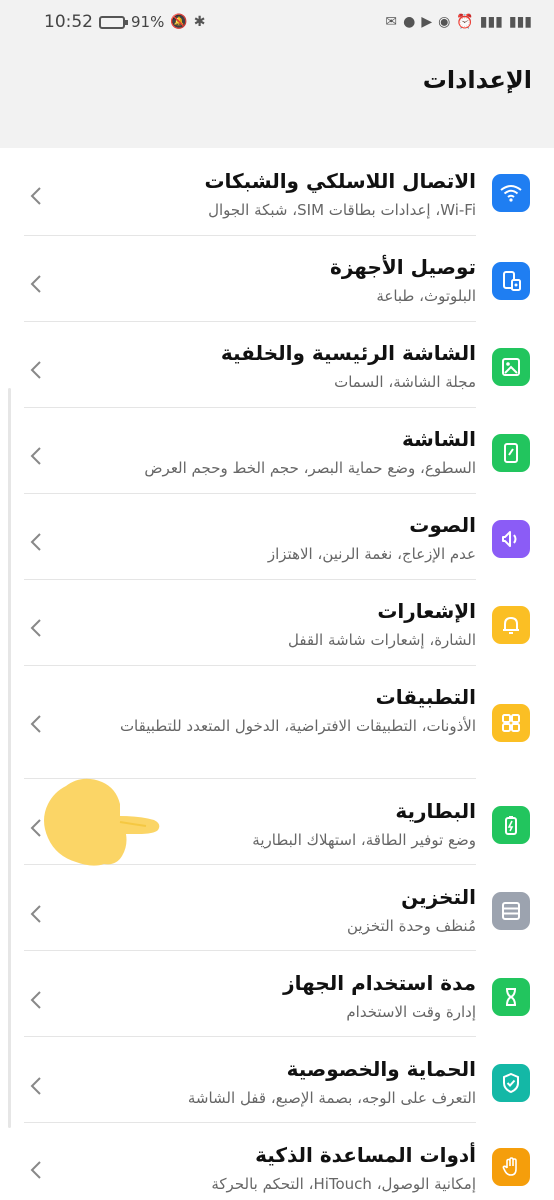 The image size is (554, 1200). I want to click on item-title: التطبيقات, so click(425, 697).